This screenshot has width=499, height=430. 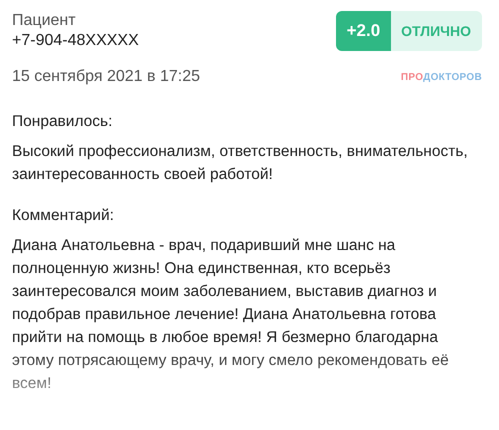 I want to click on author-label: Пациент, so click(x=44, y=21).